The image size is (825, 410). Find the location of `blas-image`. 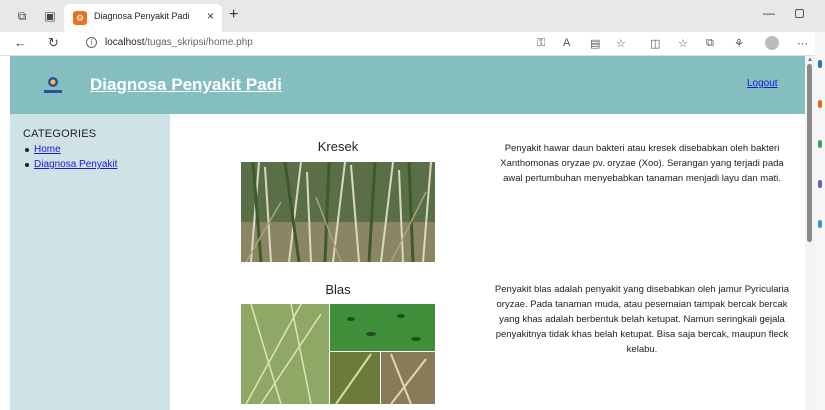

blas-image is located at coordinates (338, 354).